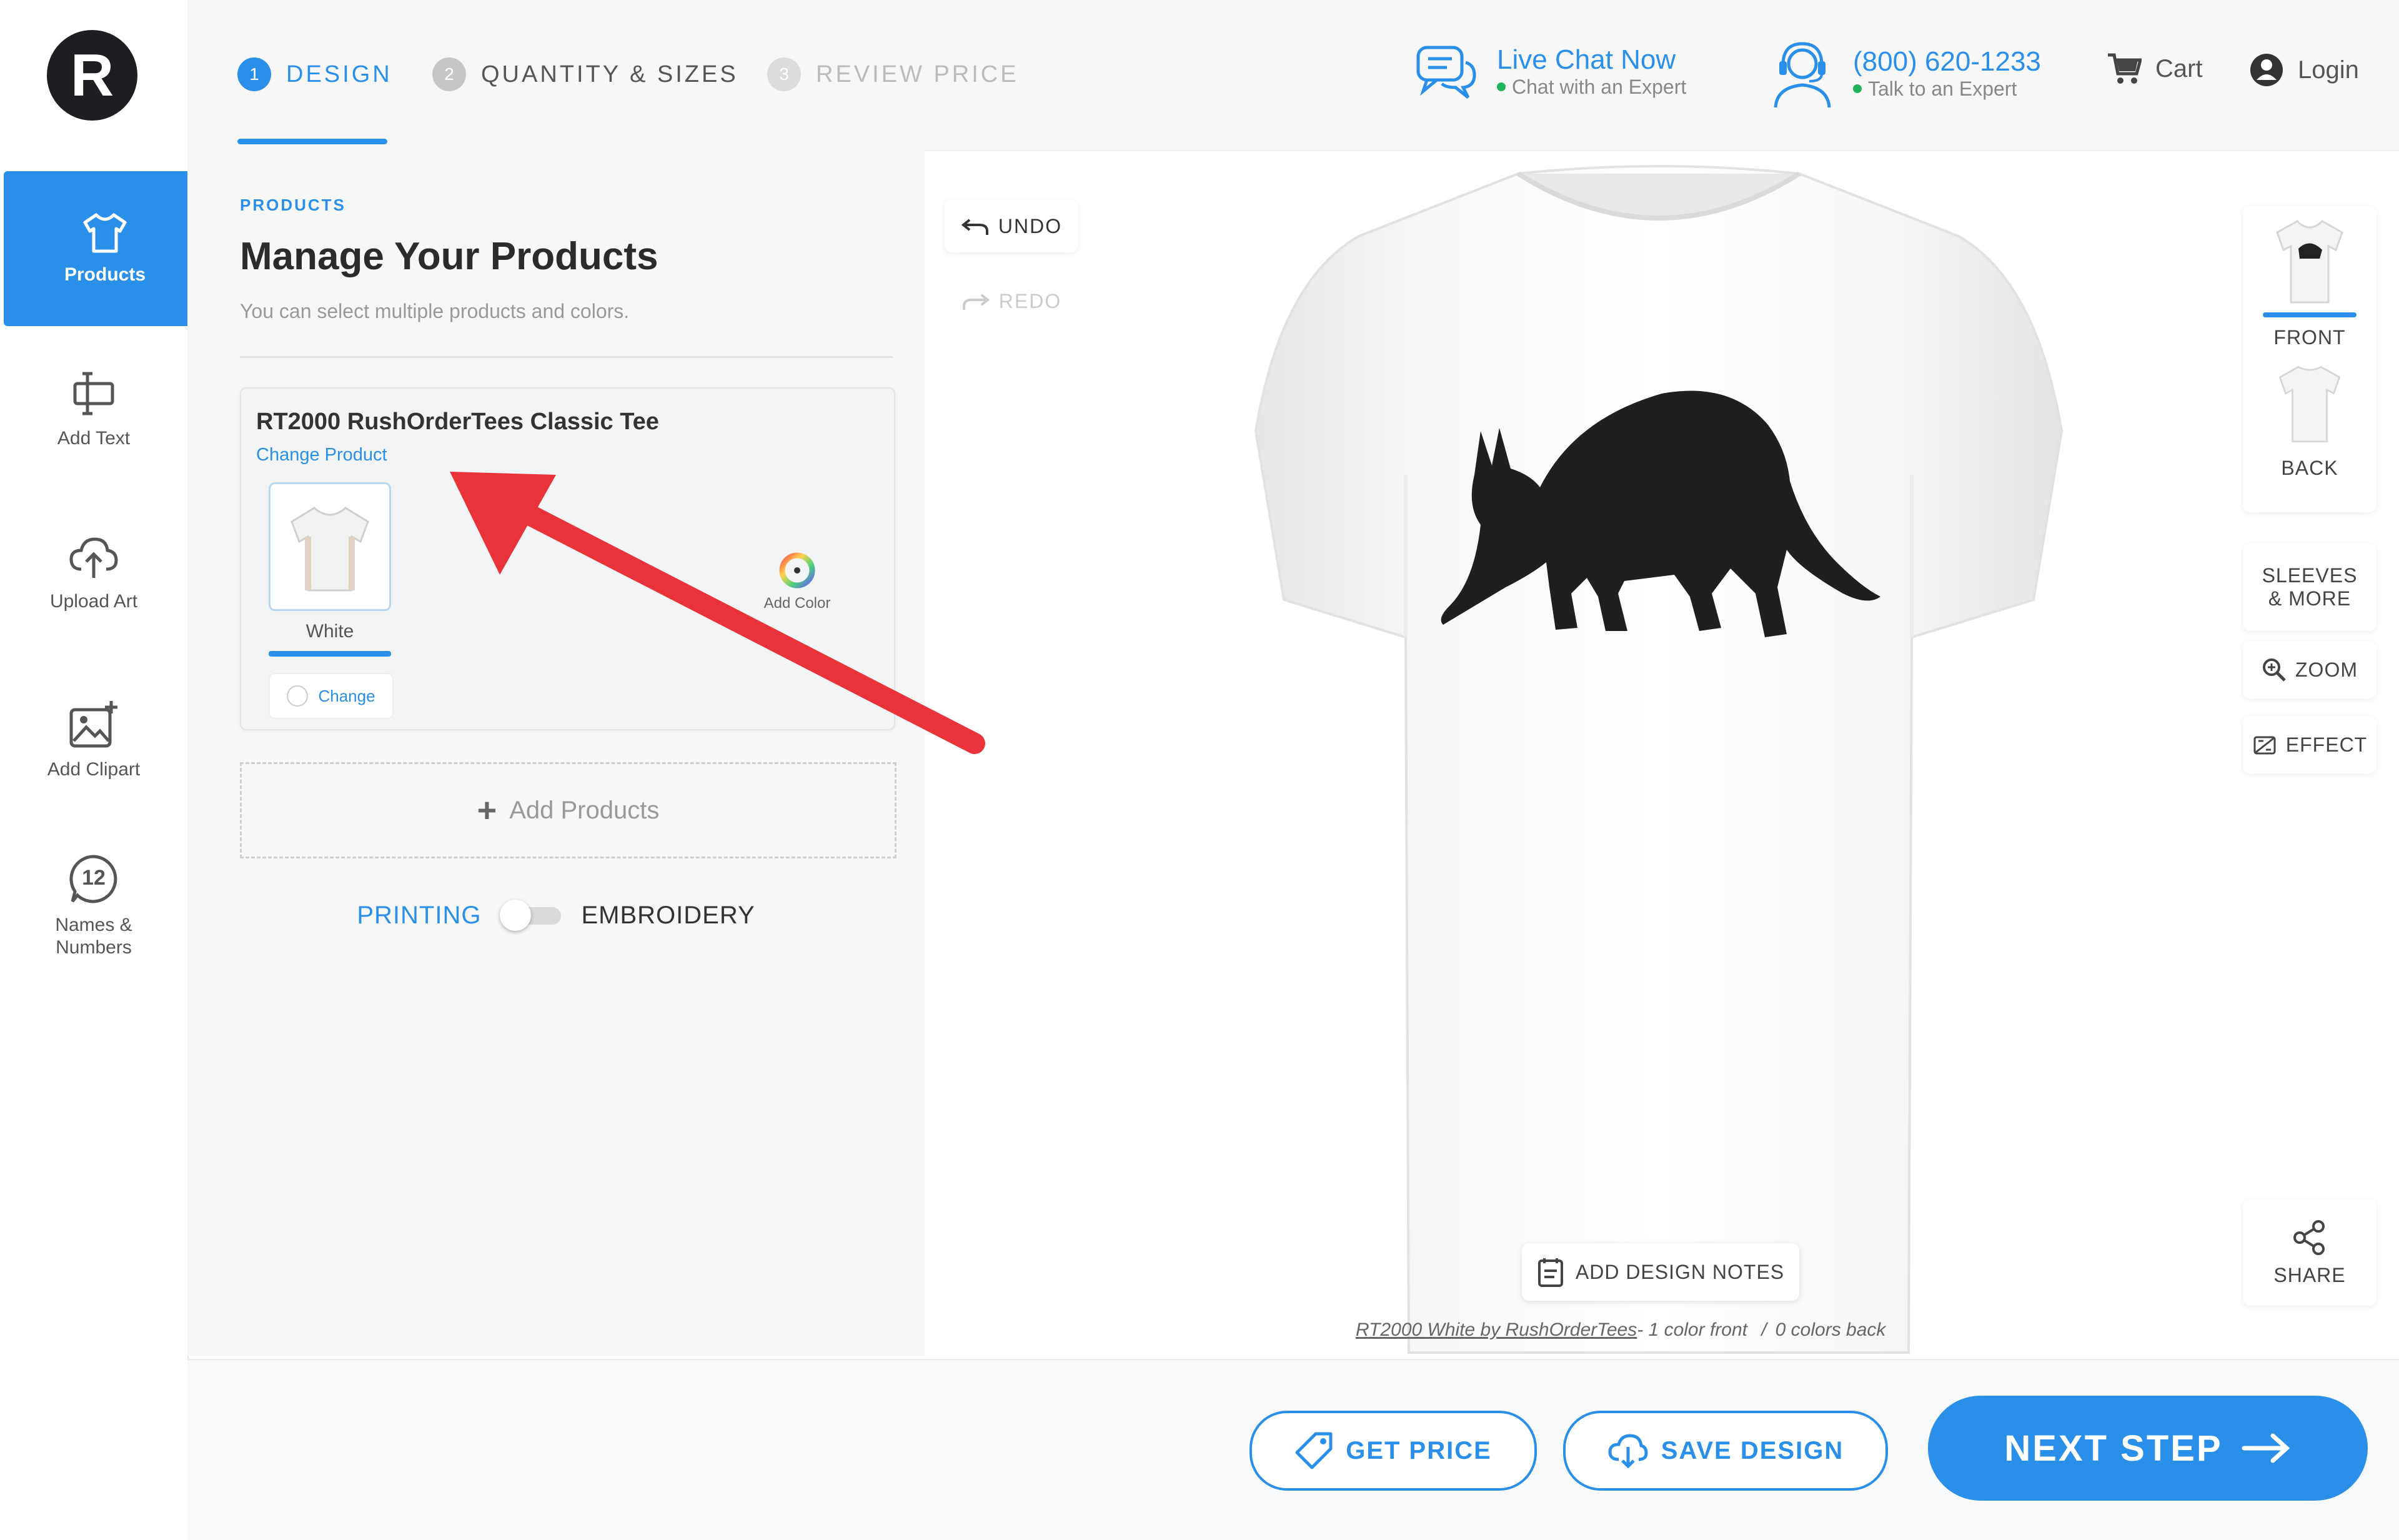  Describe the element at coordinates (2113, 1448) in the screenshot. I see `next-step-label: NEXT STEP` at that location.